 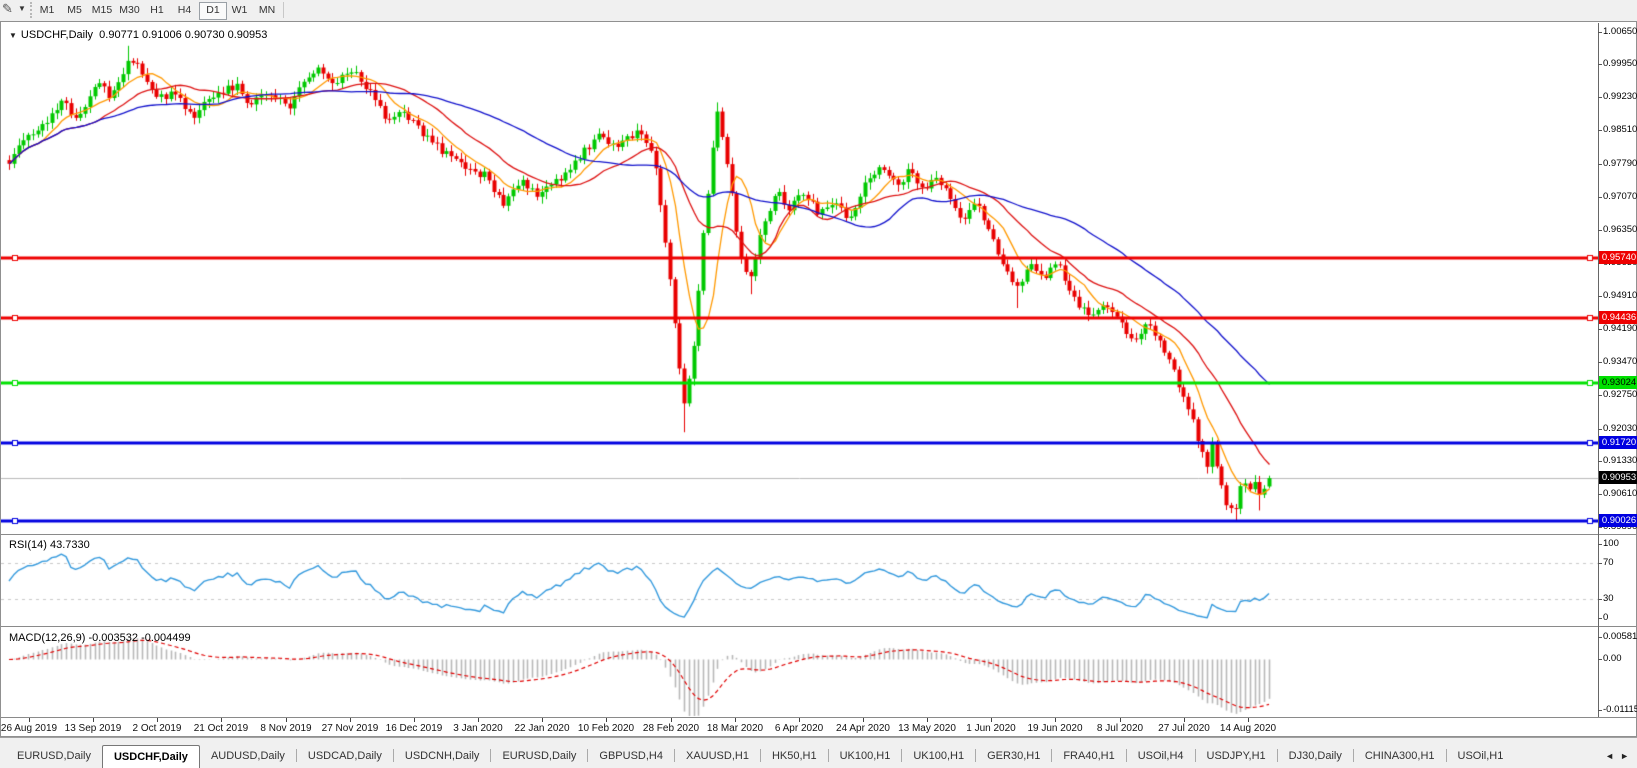 What do you see at coordinates (717, 756) in the screenshot?
I see `chart-tab-XAUUSDH1: XAUUSD,H1` at bounding box center [717, 756].